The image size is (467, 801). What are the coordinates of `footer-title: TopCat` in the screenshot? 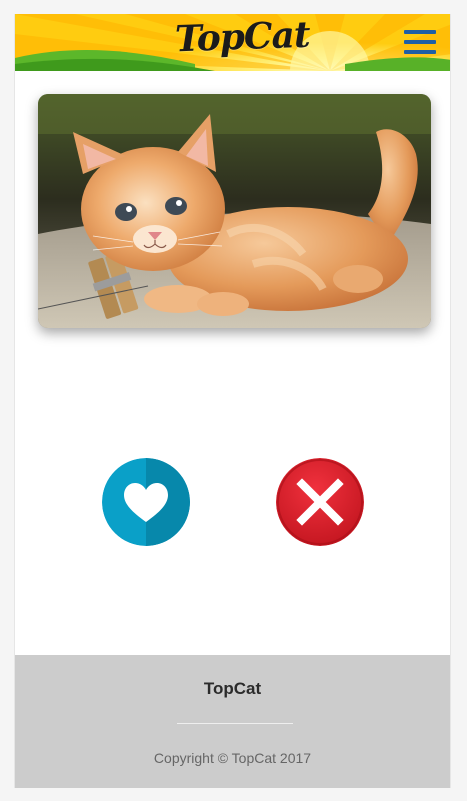 It's located at (232, 688).